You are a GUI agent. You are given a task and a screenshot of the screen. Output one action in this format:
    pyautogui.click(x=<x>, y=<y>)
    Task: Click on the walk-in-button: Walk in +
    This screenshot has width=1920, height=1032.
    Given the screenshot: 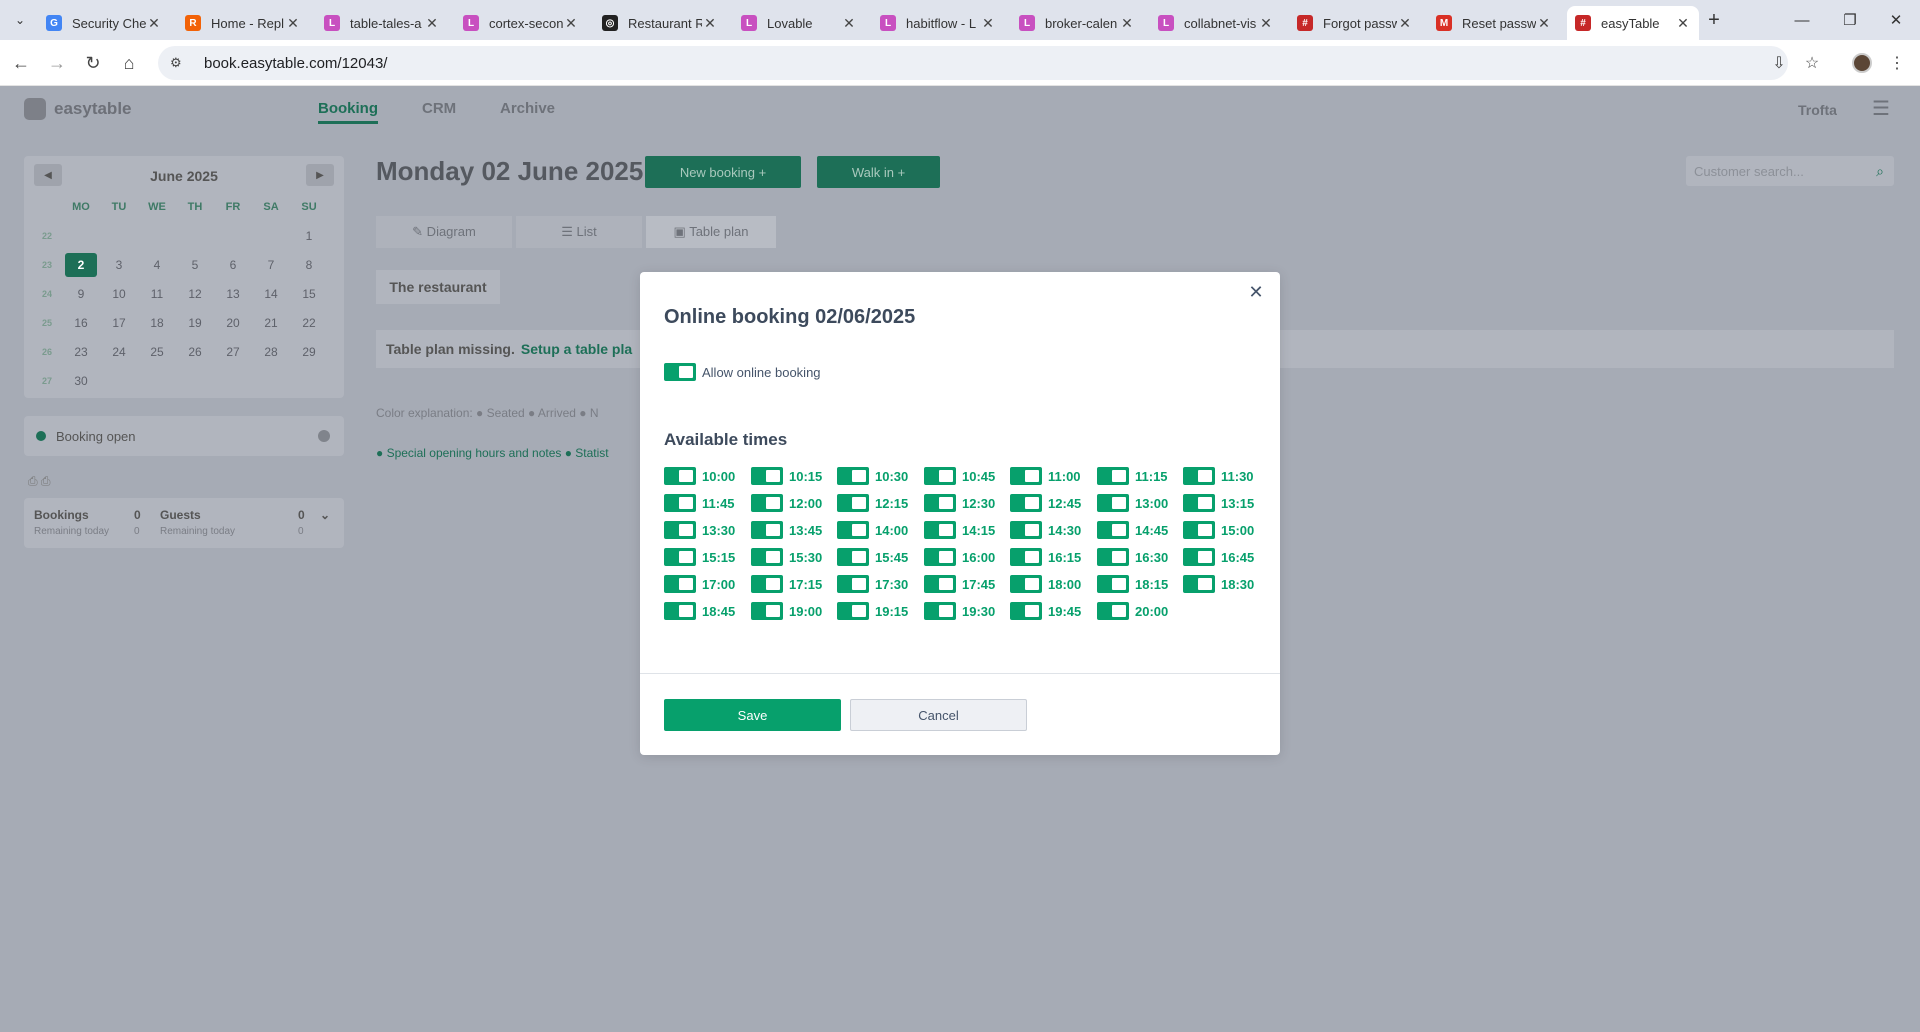 What is the action you would take?
    pyautogui.click(x=878, y=172)
    